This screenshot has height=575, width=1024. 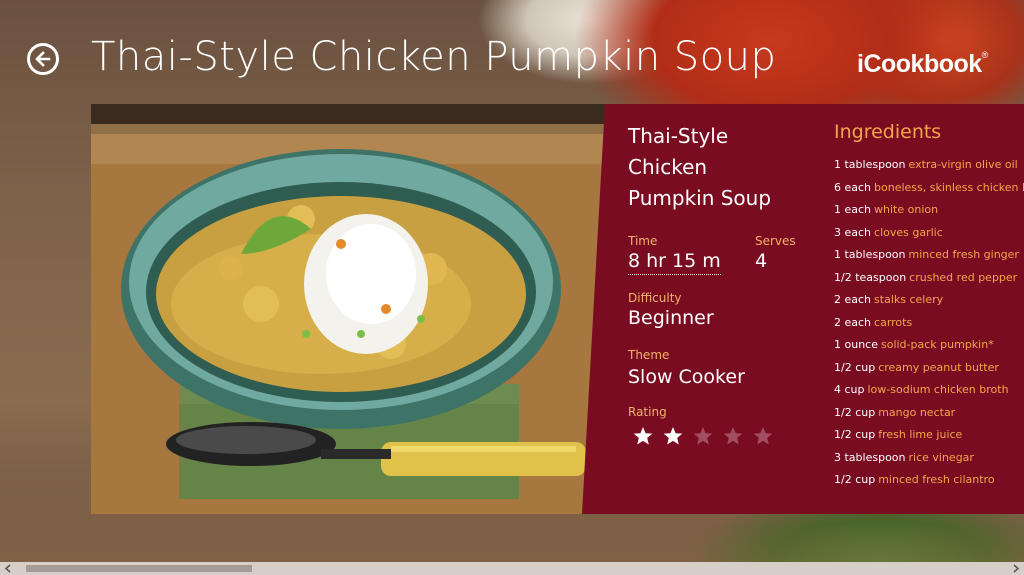 I want to click on serves-label: Serves, so click(x=775, y=241).